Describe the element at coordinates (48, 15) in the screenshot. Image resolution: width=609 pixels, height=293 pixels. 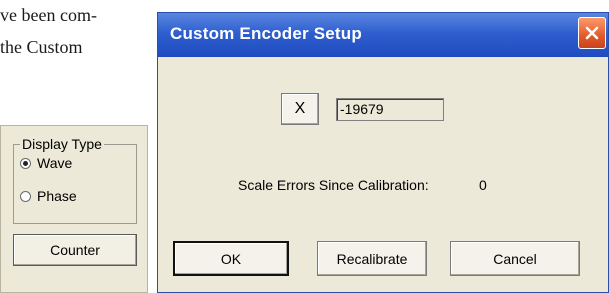
I see `document-text-line: ve been com-` at that location.